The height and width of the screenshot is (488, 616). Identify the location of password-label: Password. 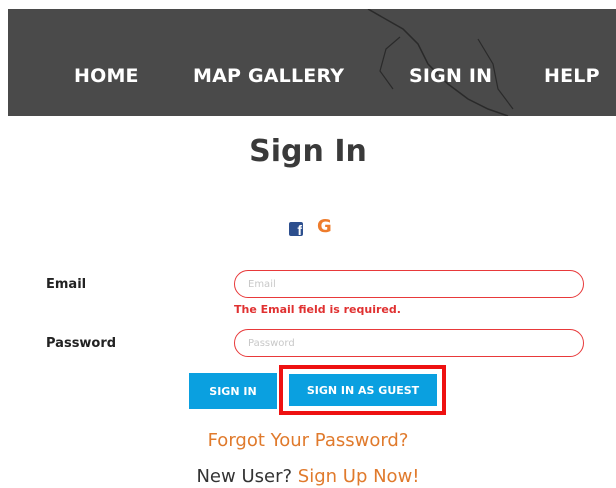
(81, 343).